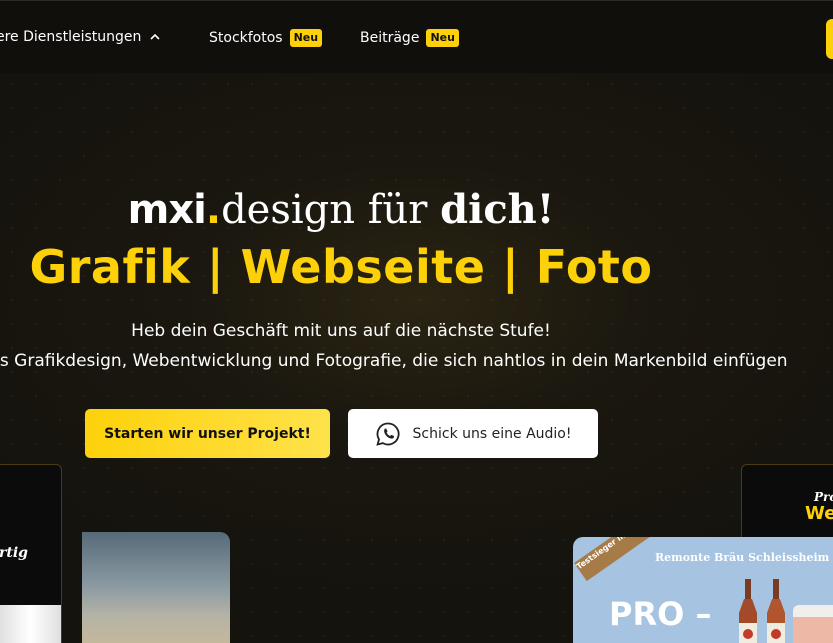 This screenshot has height=643, width=833. I want to click on hero-headline-text: design für, so click(331, 210).